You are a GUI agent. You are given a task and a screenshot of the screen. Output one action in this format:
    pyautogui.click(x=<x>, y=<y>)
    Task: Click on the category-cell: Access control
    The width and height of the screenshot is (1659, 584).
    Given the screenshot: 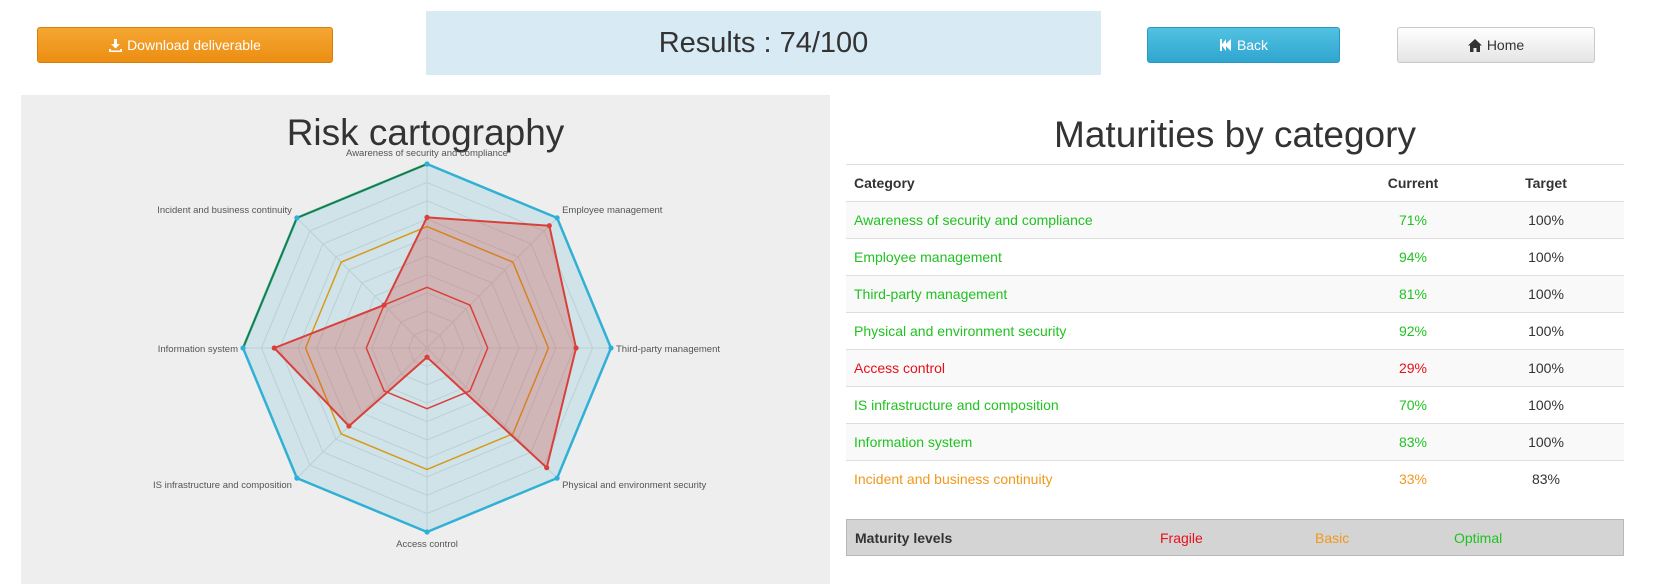 What is the action you would take?
    pyautogui.click(x=1102, y=368)
    